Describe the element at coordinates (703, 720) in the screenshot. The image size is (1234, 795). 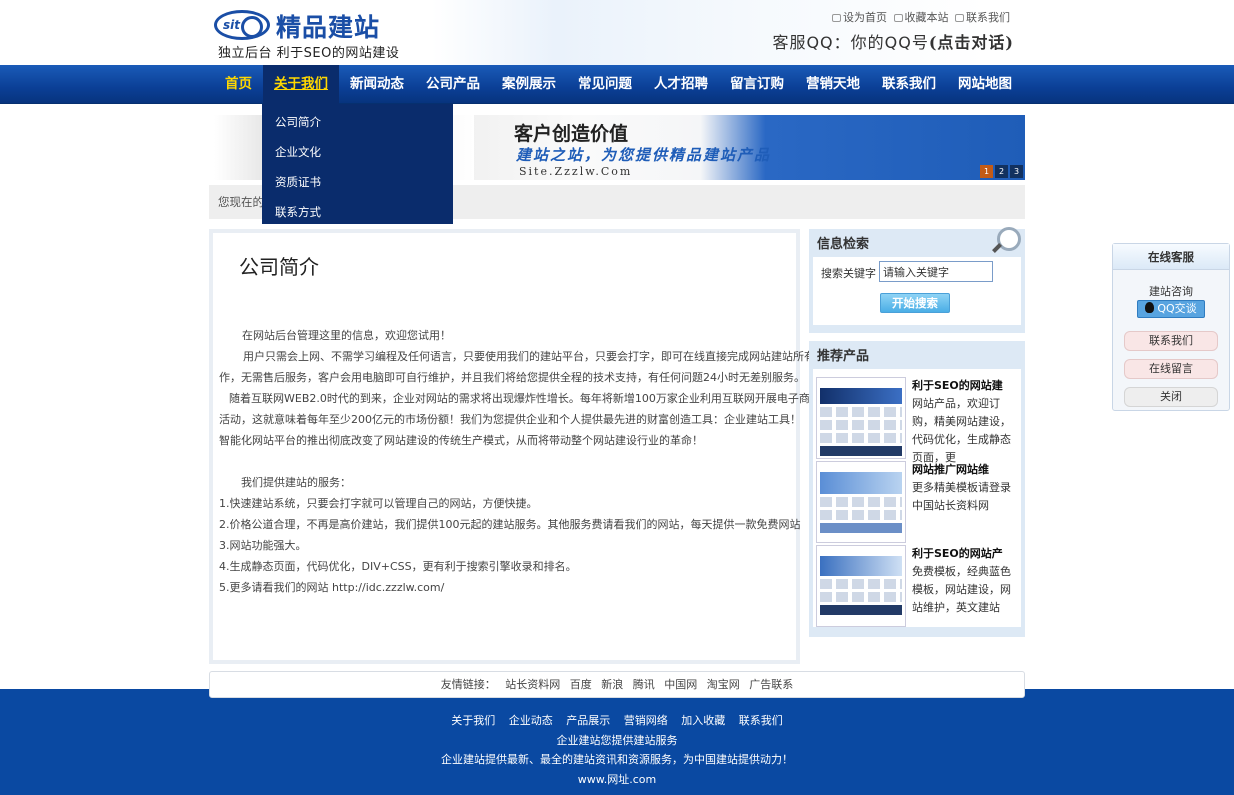
I see `footer-link-bookmark: 加入收藏` at that location.